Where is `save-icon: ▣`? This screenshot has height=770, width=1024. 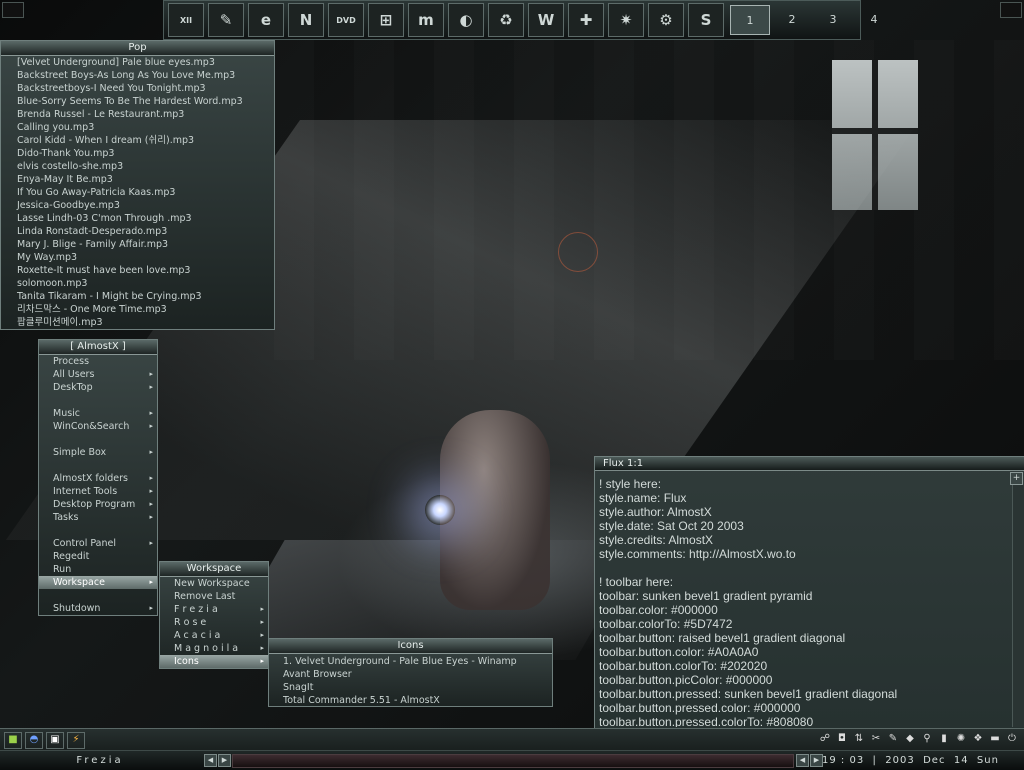 save-icon: ▣ is located at coordinates (55, 740).